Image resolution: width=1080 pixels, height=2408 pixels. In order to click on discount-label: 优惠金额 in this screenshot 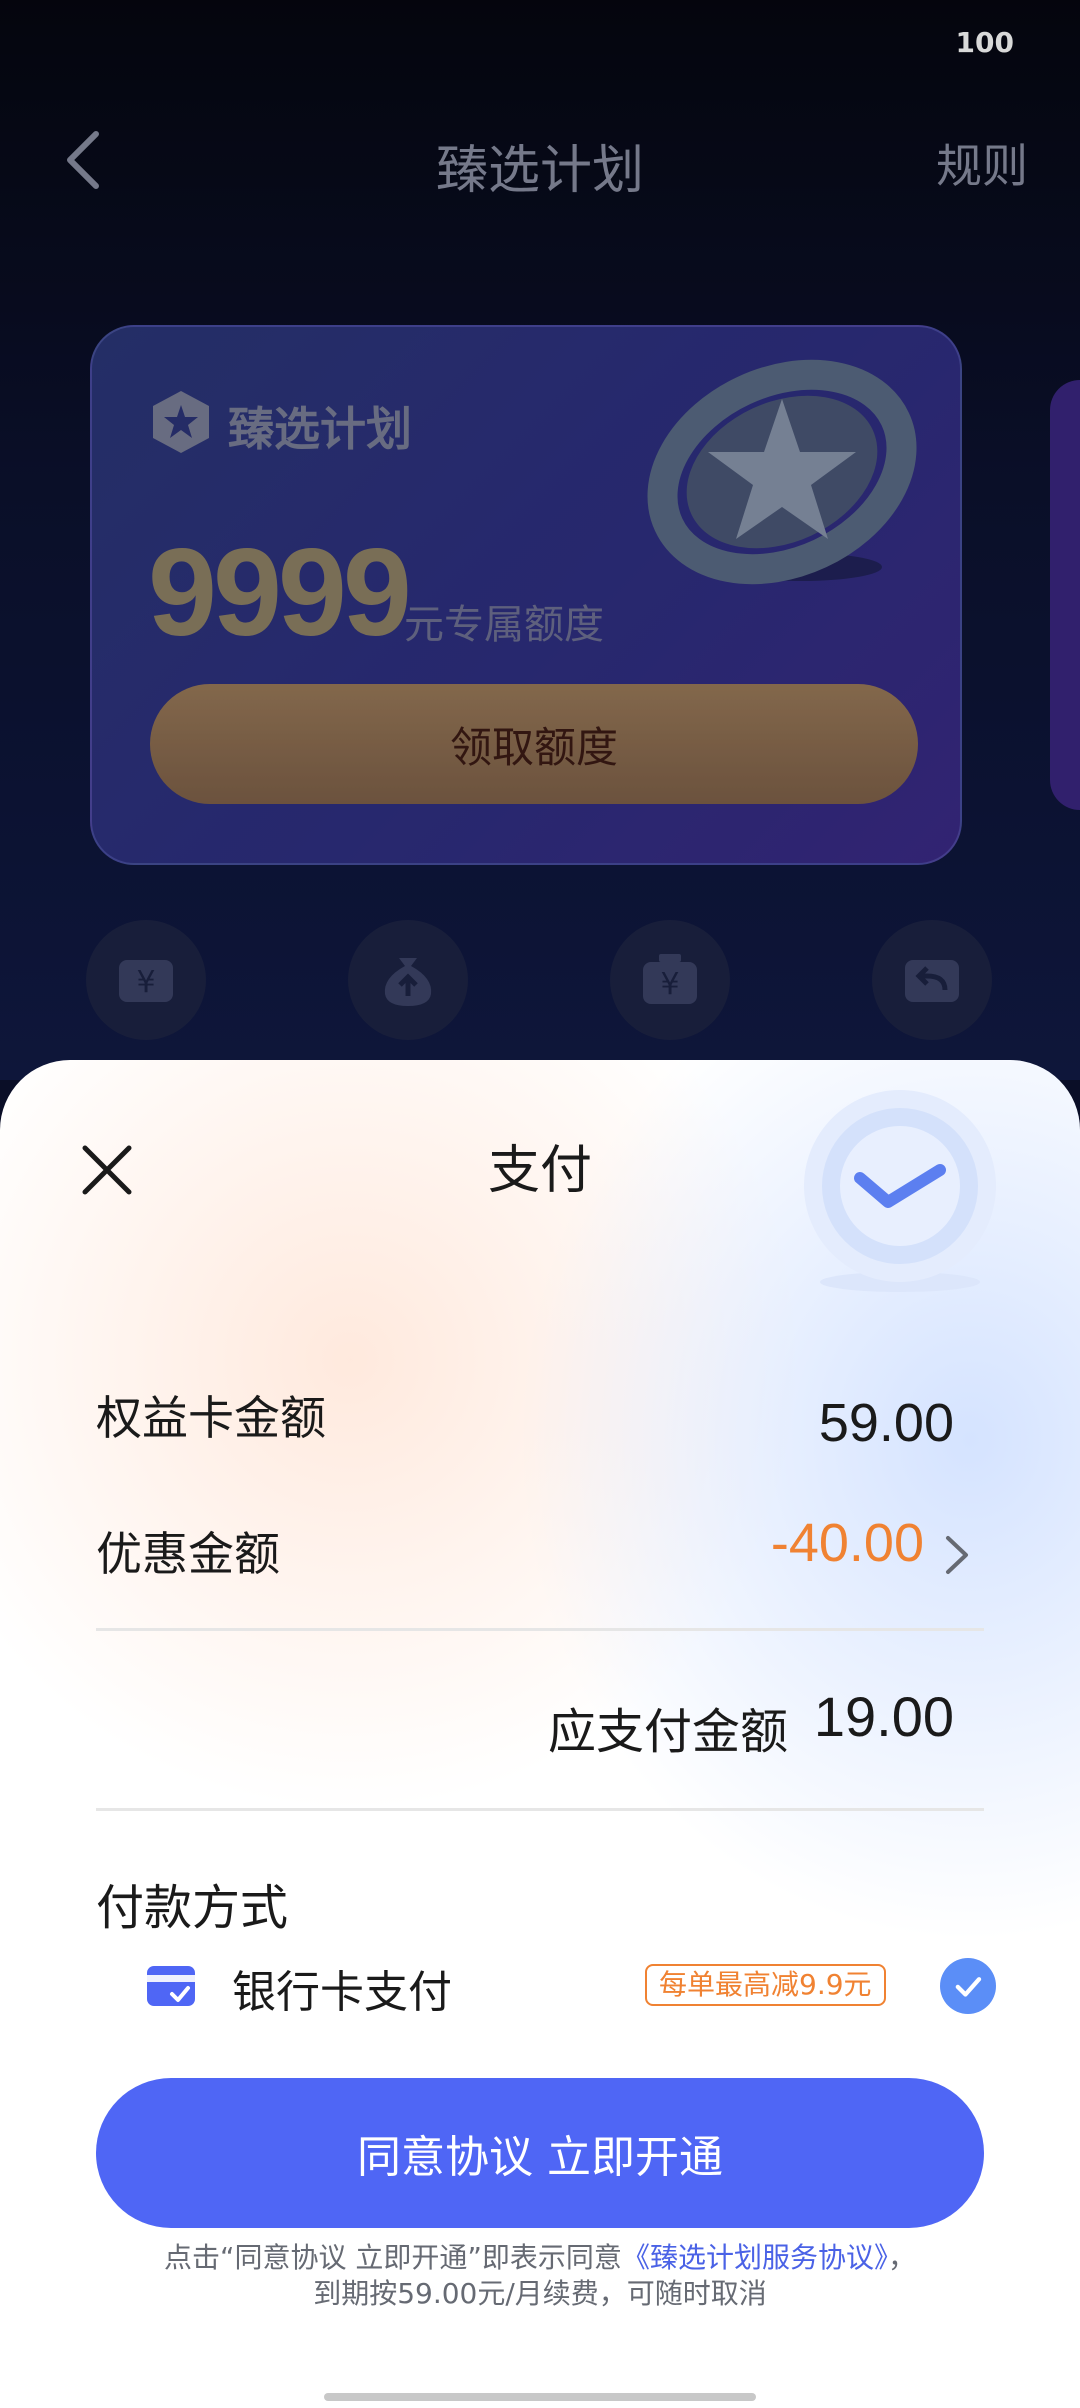, I will do `click(188, 1554)`.